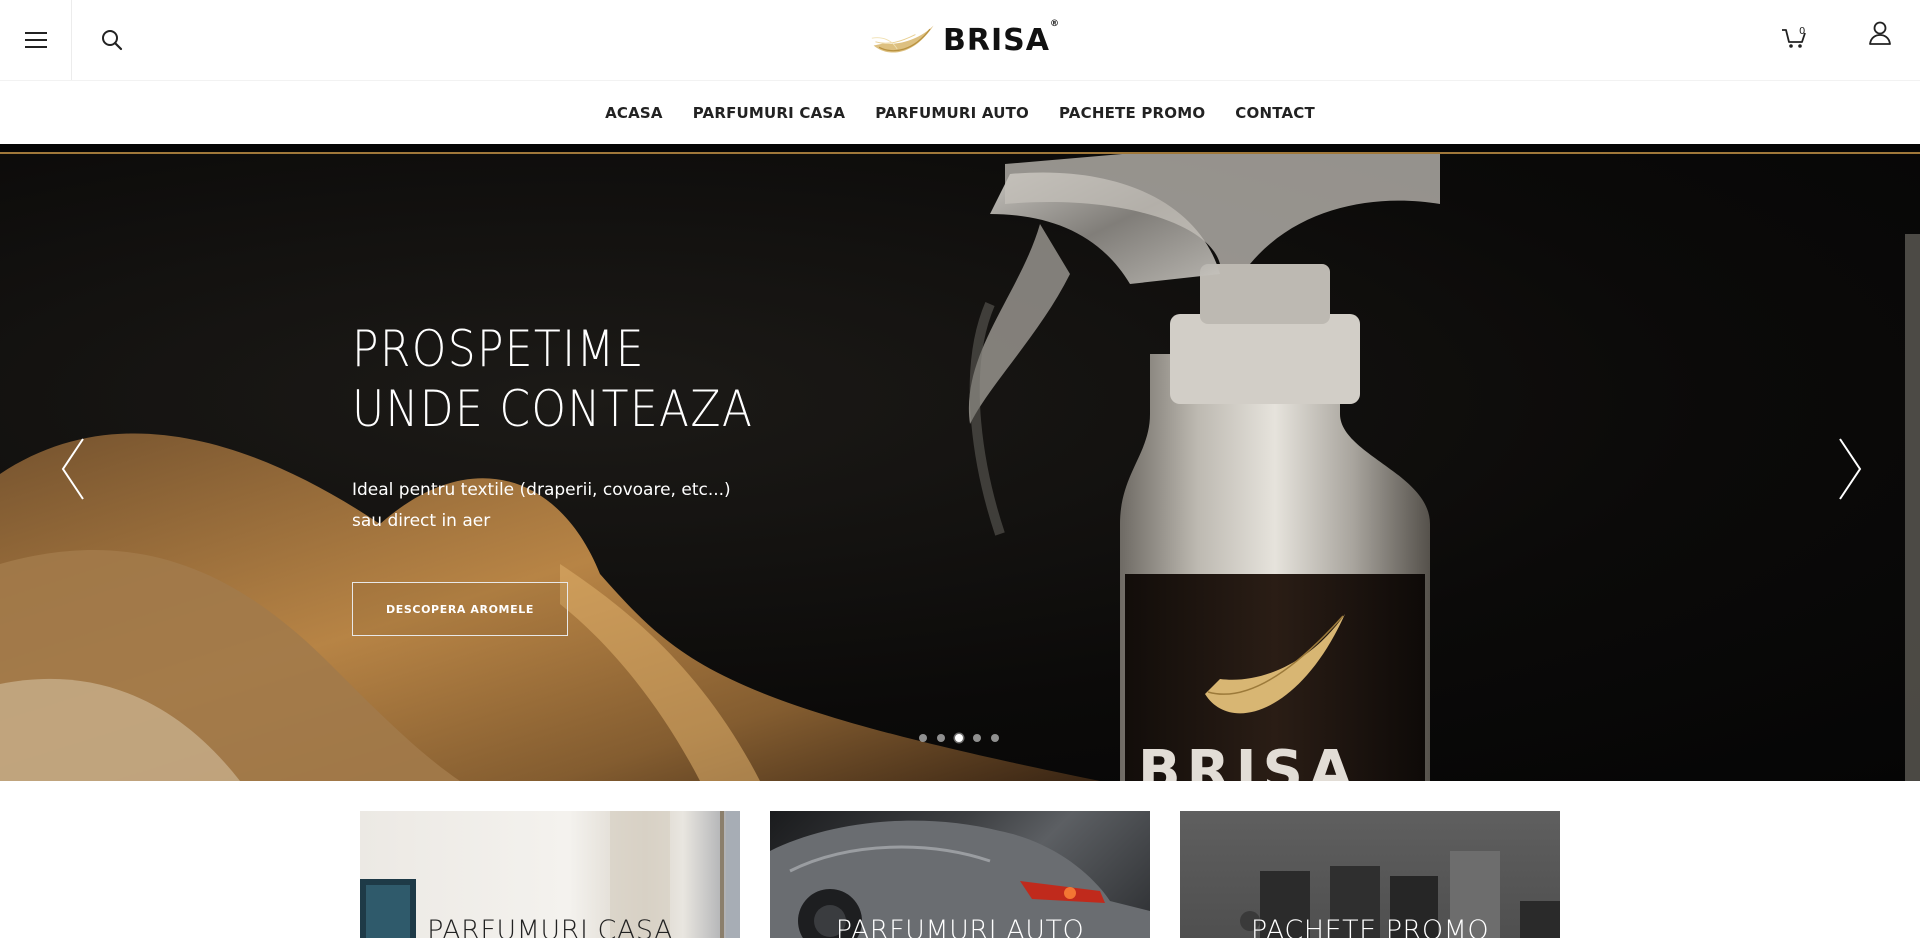  What do you see at coordinates (421, 521) in the screenshot?
I see `hero-description-line-2: sau direct in aer` at bounding box center [421, 521].